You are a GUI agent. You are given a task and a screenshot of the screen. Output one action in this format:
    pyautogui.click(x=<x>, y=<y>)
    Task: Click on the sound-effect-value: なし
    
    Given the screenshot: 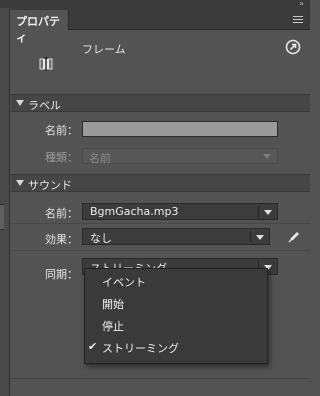 What is the action you would take?
    pyautogui.click(x=101, y=238)
    